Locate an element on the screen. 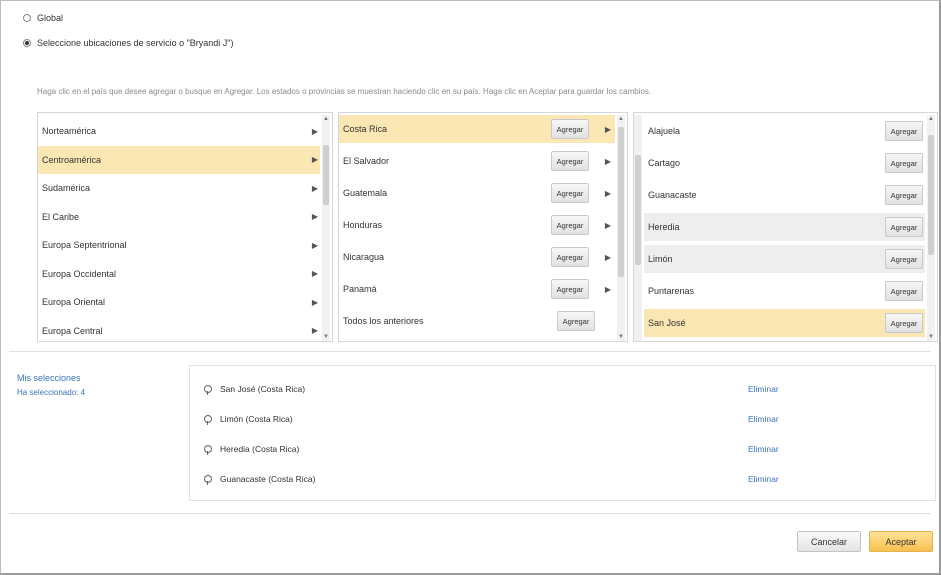  countries-scrollbar: ▲ ▼ is located at coordinates (621, 228).